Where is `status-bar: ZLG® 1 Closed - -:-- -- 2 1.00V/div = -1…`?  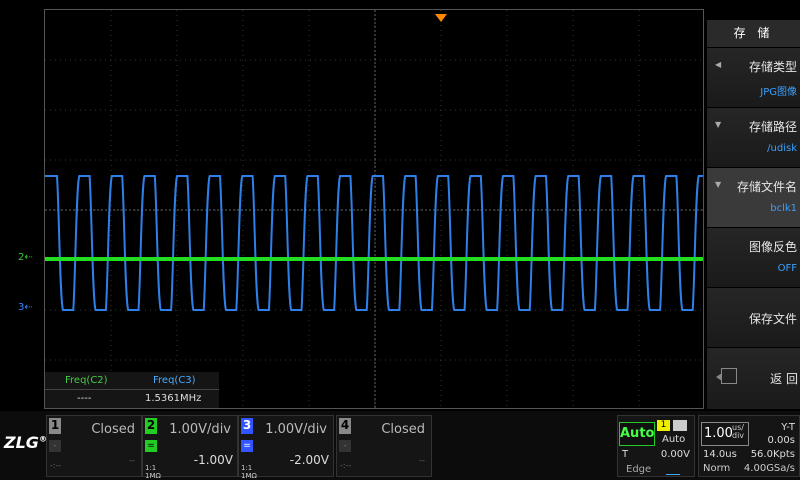
status-bar: ZLG® 1 Closed - -:-- -- 2 1.00V/div = -1… is located at coordinates (400, 445).